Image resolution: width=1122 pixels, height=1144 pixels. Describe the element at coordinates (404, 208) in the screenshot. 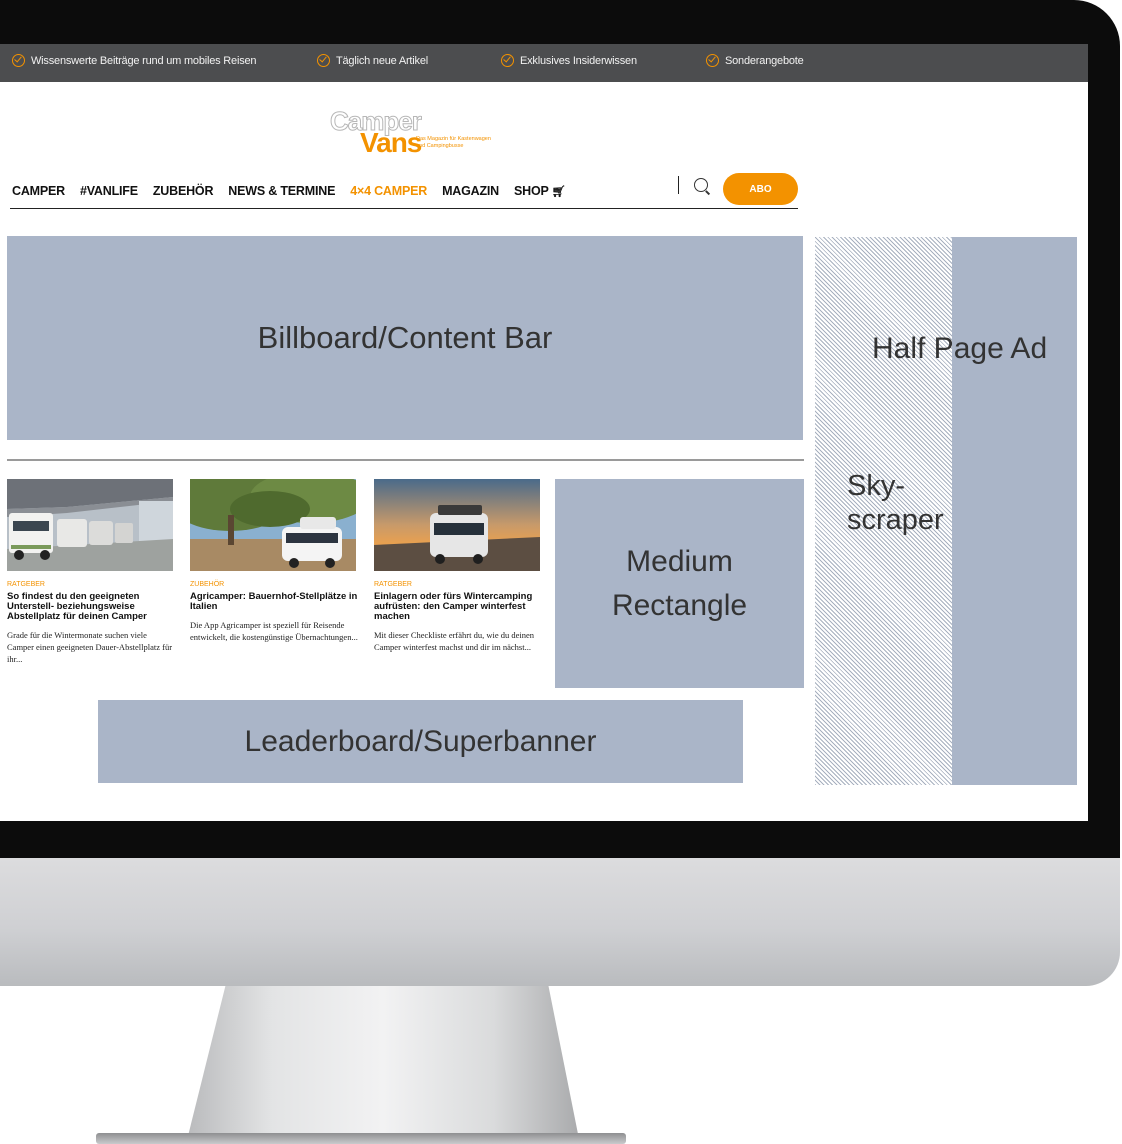

I see `nav-underline` at that location.